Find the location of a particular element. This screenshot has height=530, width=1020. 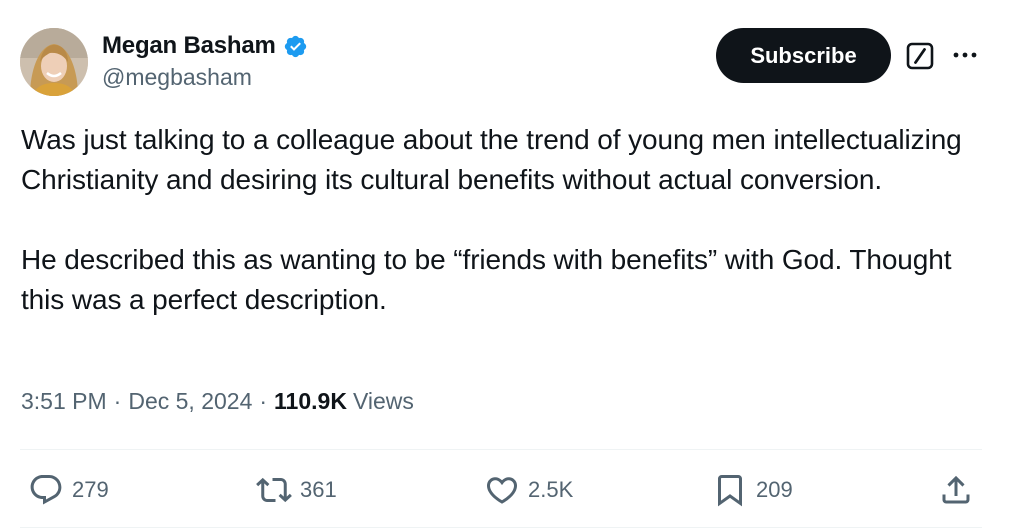

author-display-name: Megan Basham is located at coordinates (189, 46).